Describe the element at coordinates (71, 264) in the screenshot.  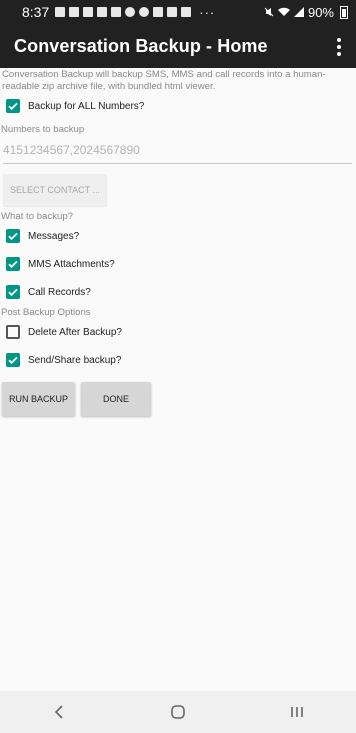
I see `mms-attachments-label: MMS Attachments?` at that location.